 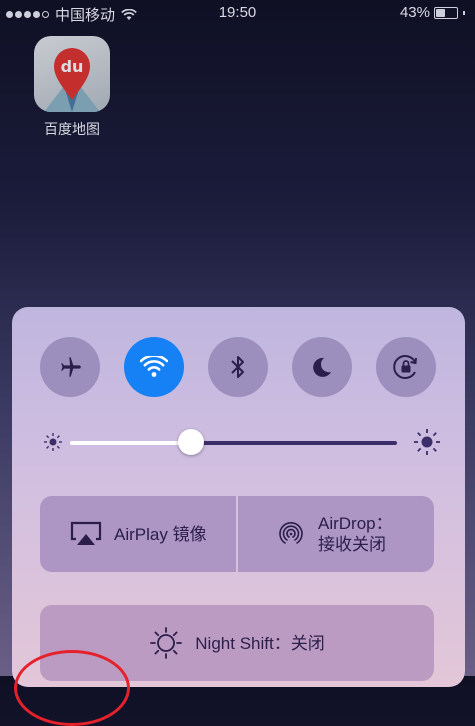 I want to click on airdrop-button: AirDrop： 接收关闭, so click(x=336, y=534).